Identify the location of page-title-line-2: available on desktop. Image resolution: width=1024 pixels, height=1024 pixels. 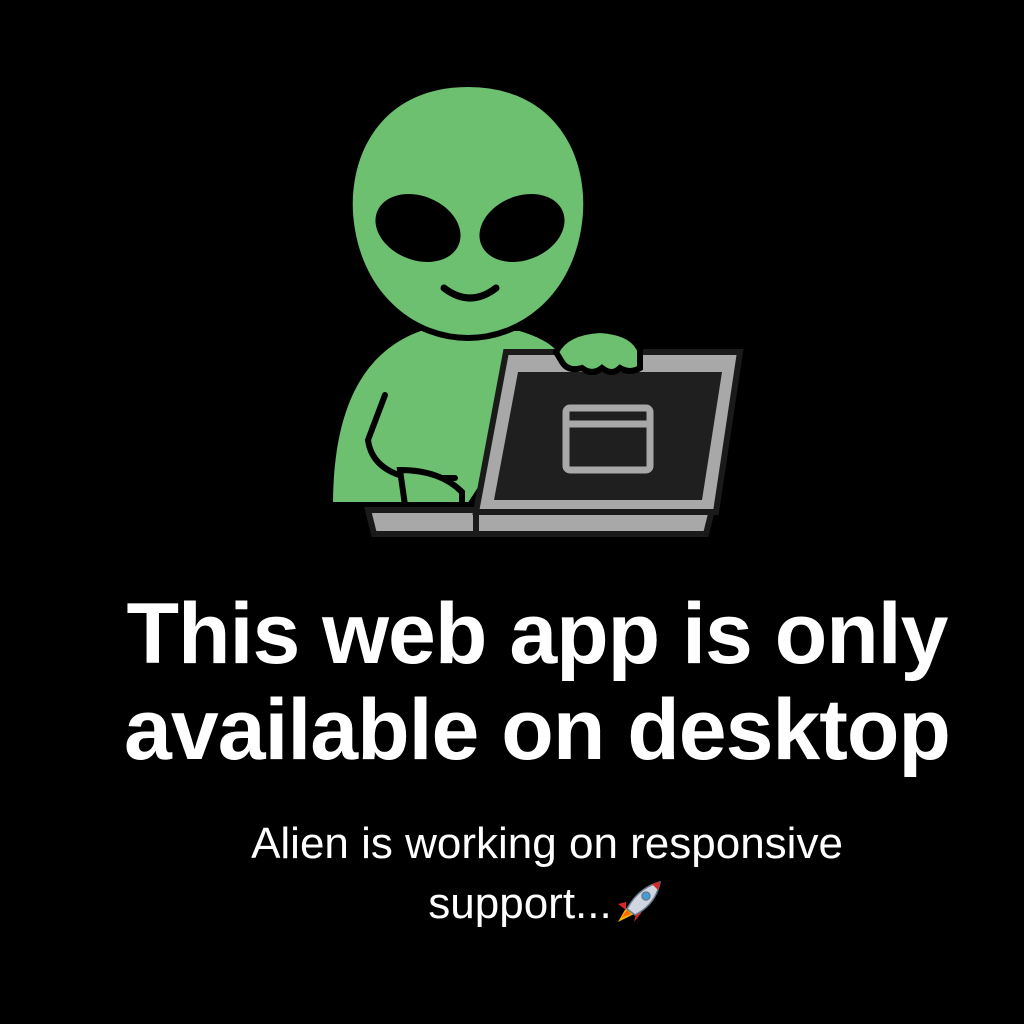
(537, 730).